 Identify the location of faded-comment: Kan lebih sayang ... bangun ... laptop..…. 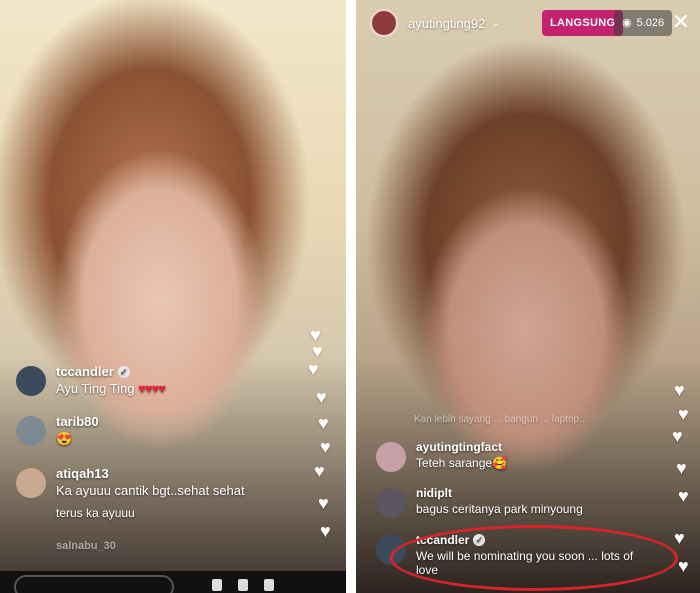
(501, 419).